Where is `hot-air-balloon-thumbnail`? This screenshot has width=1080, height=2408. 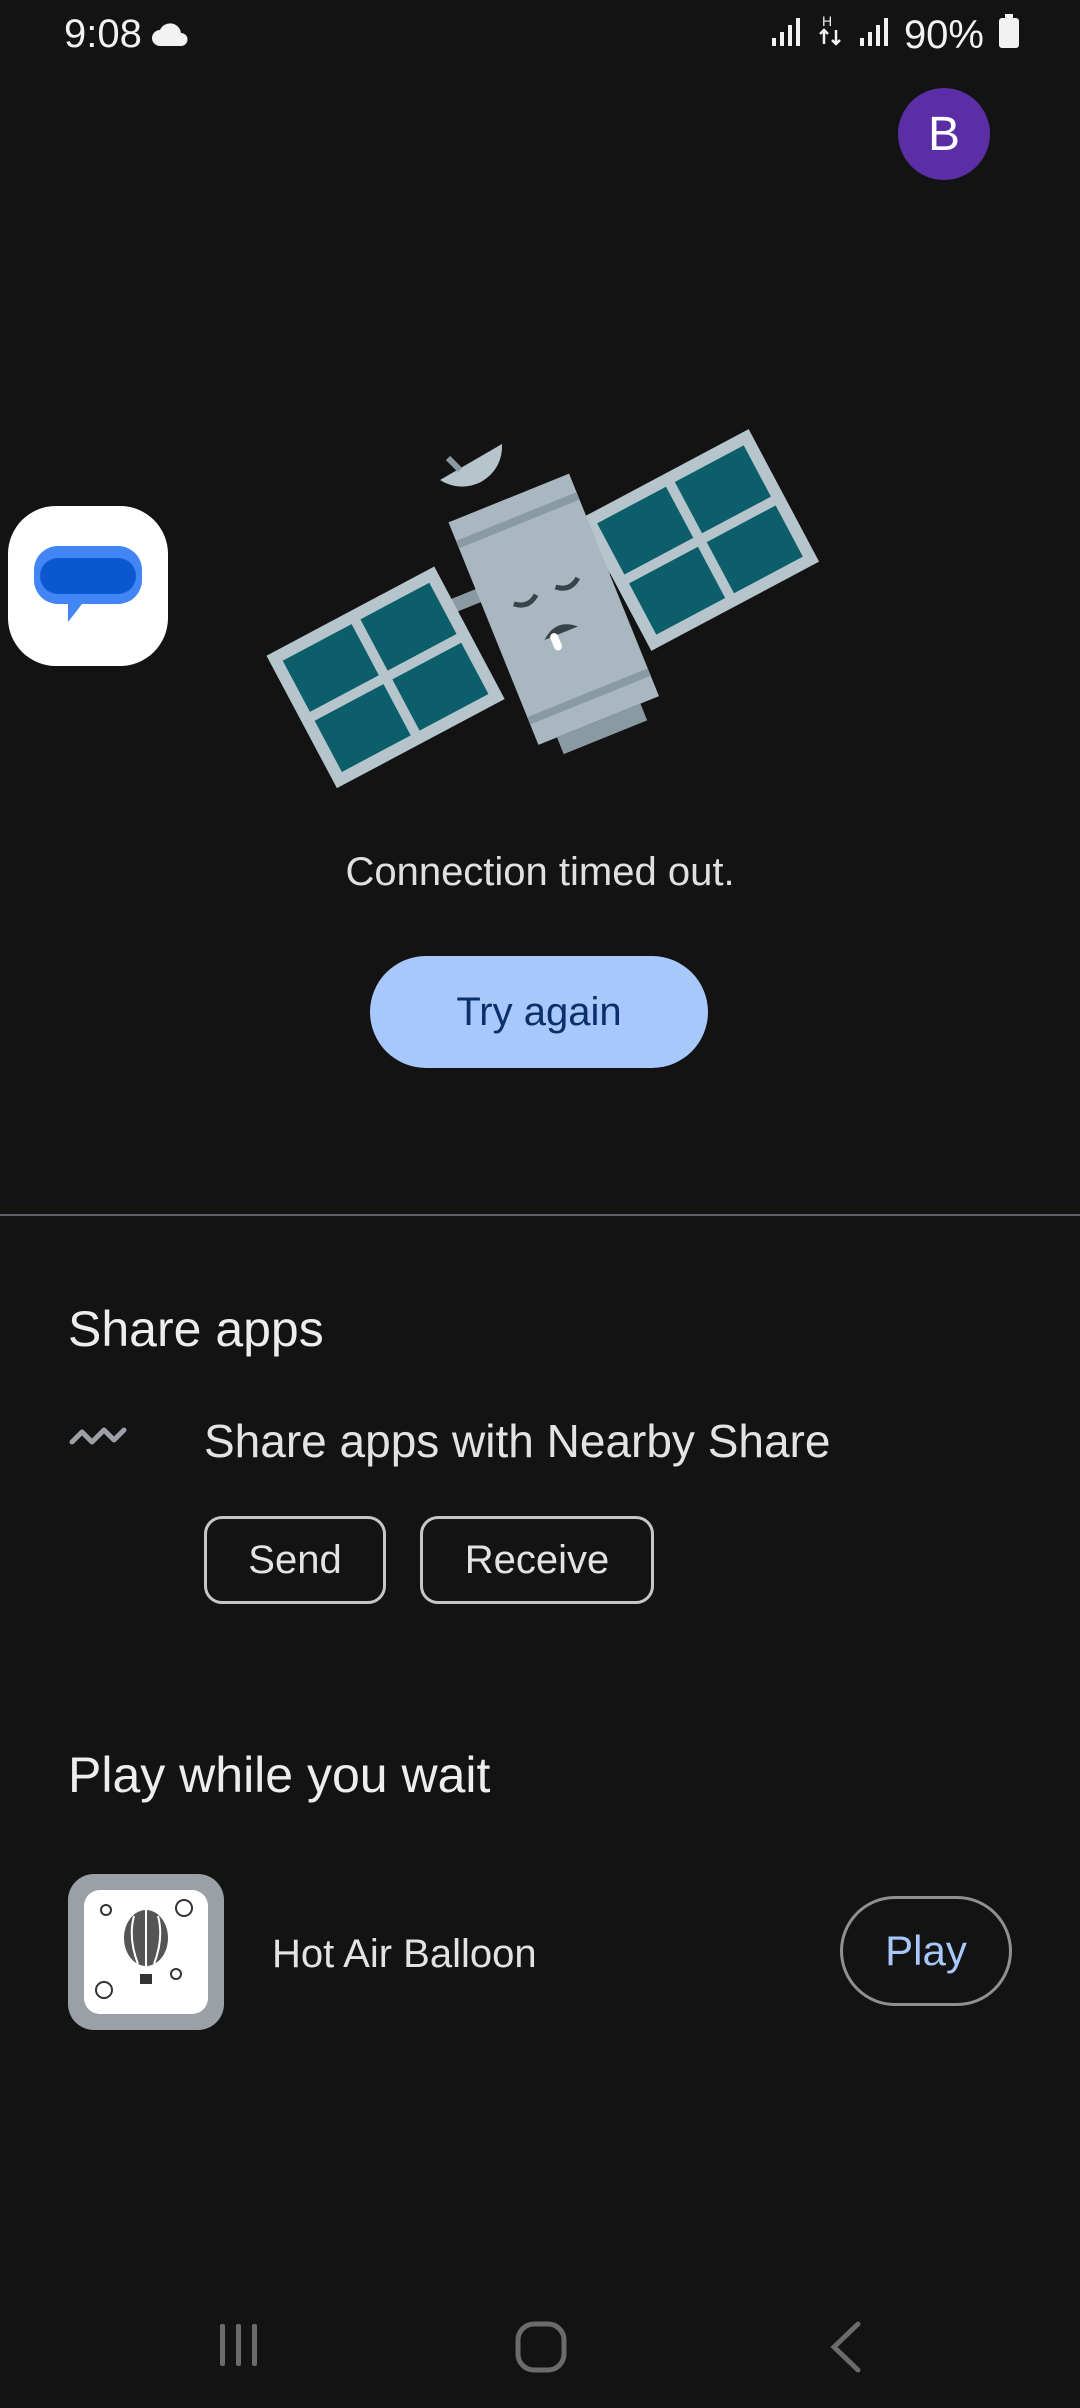
hot-air-balloon-thumbnail is located at coordinates (146, 1952).